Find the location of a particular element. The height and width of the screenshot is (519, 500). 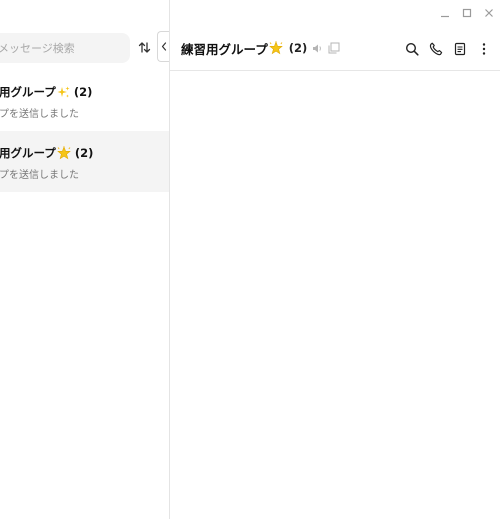

sort-button is located at coordinates (144, 47).